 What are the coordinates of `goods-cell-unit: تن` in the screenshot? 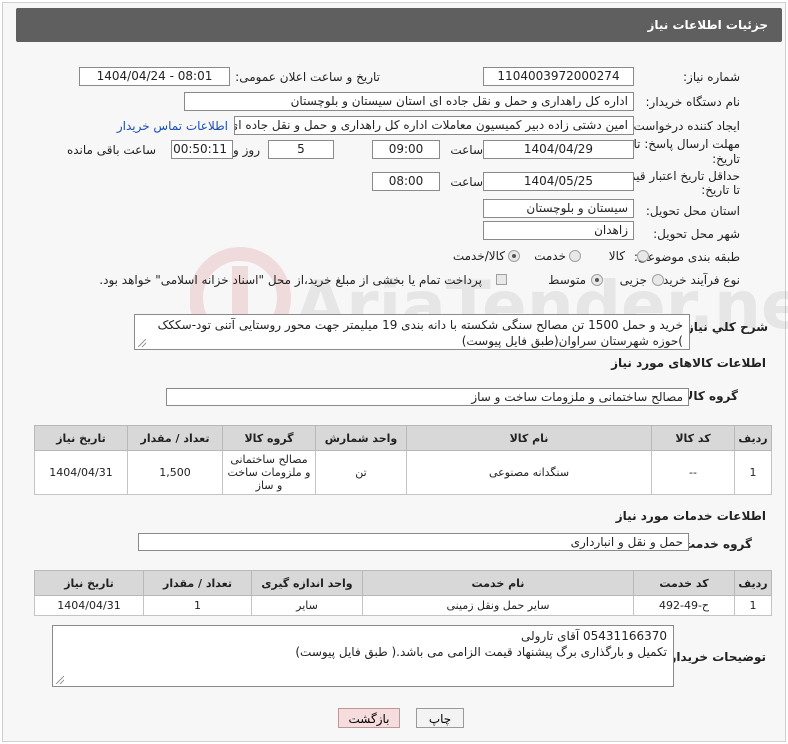 It's located at (361, 472).